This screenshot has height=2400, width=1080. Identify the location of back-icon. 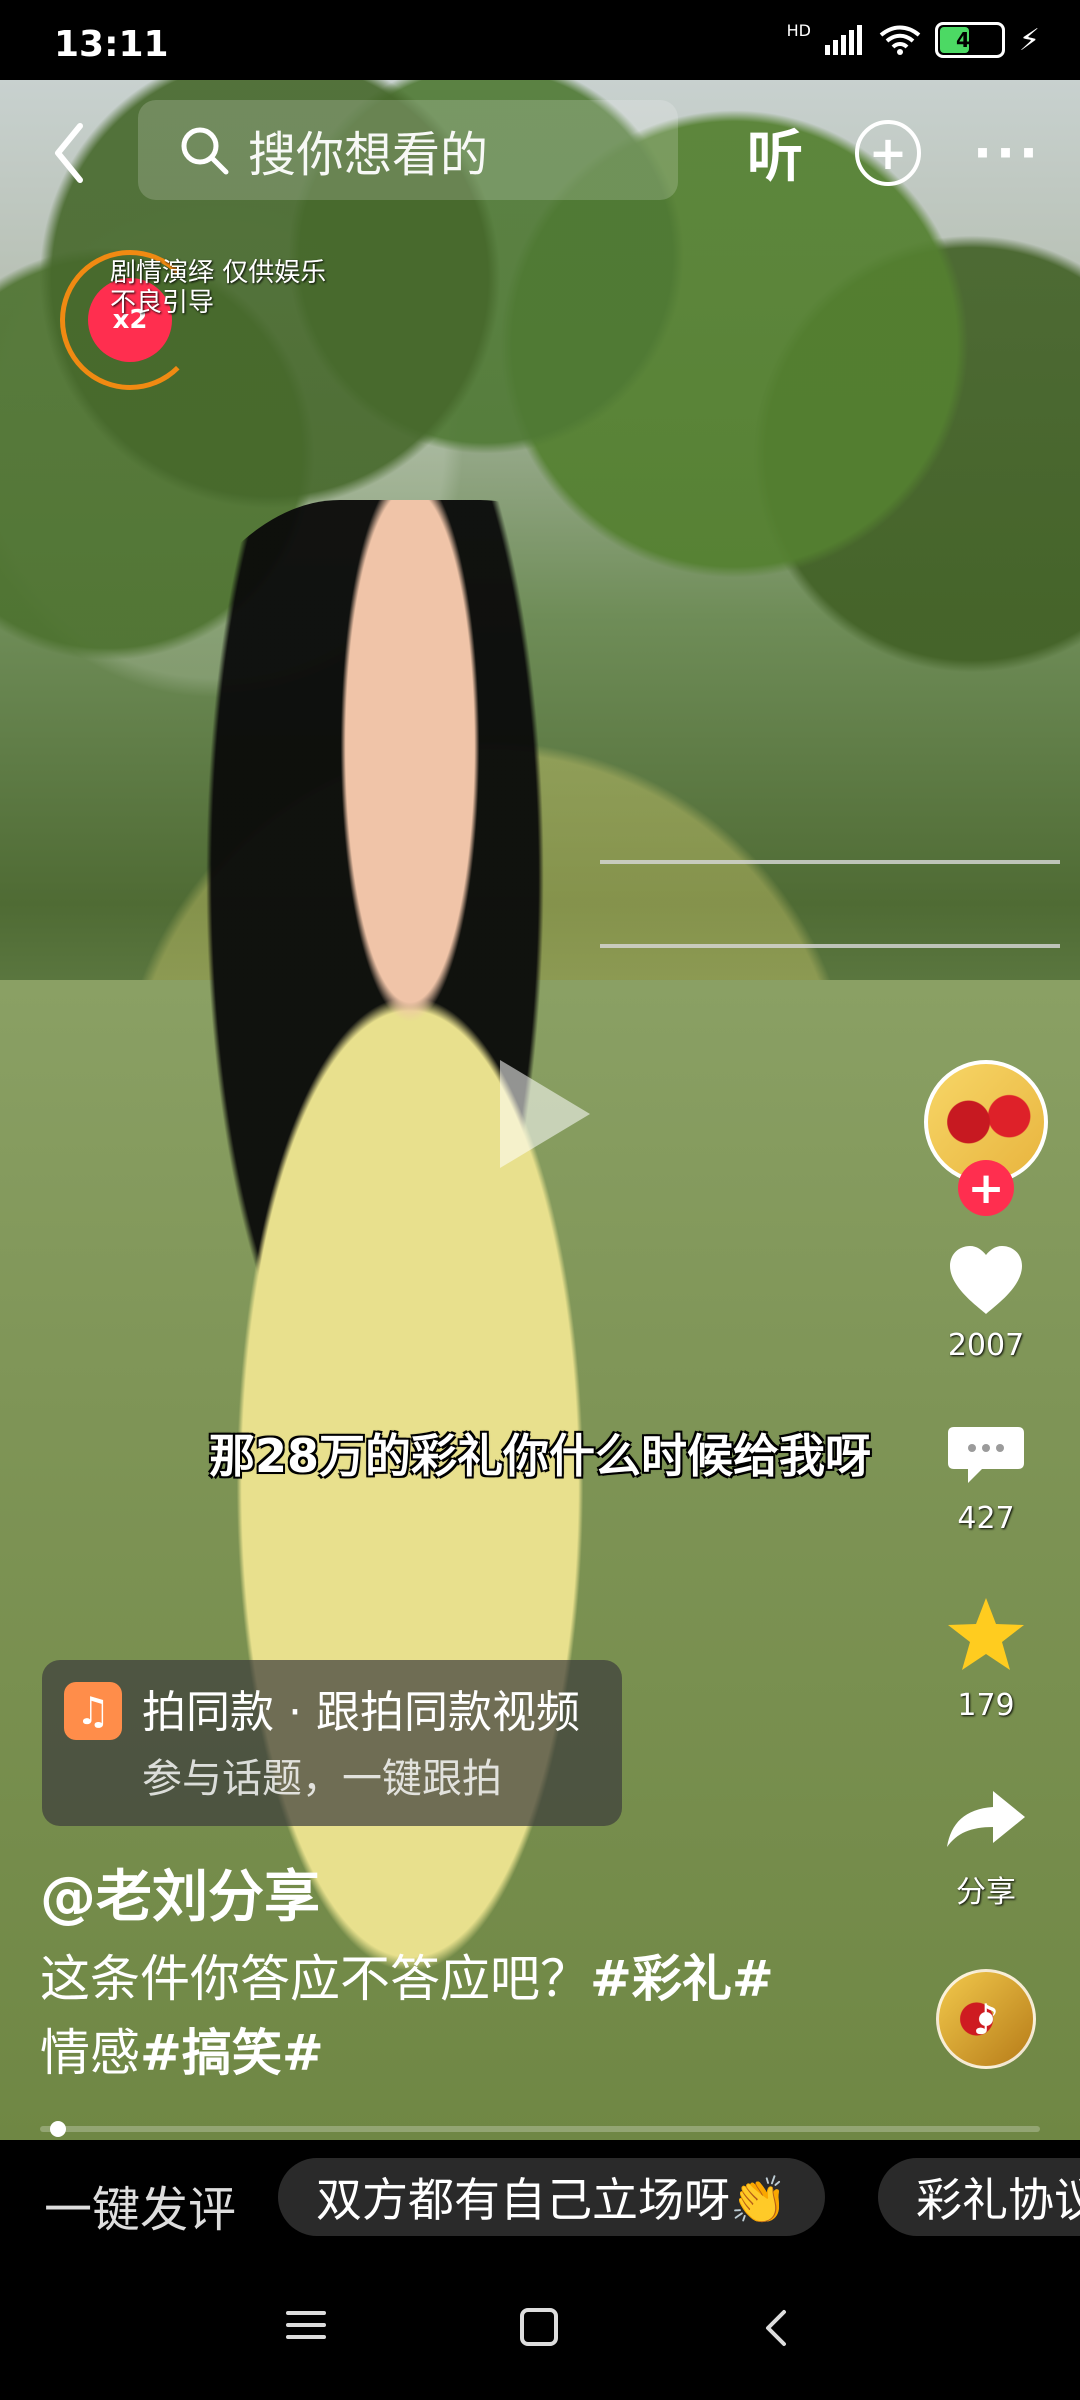
(68, 153).